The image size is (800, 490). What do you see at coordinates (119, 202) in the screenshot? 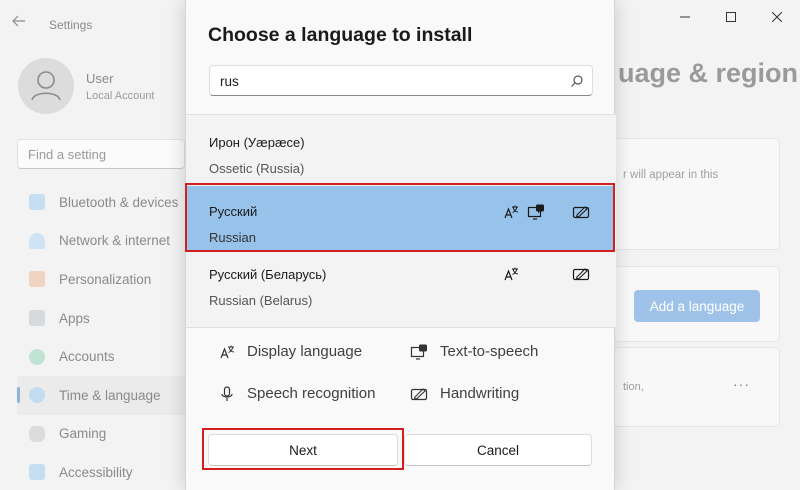
I see `sidebar-item-label: Bluetooth & devices` at bounding box center [119, 202].